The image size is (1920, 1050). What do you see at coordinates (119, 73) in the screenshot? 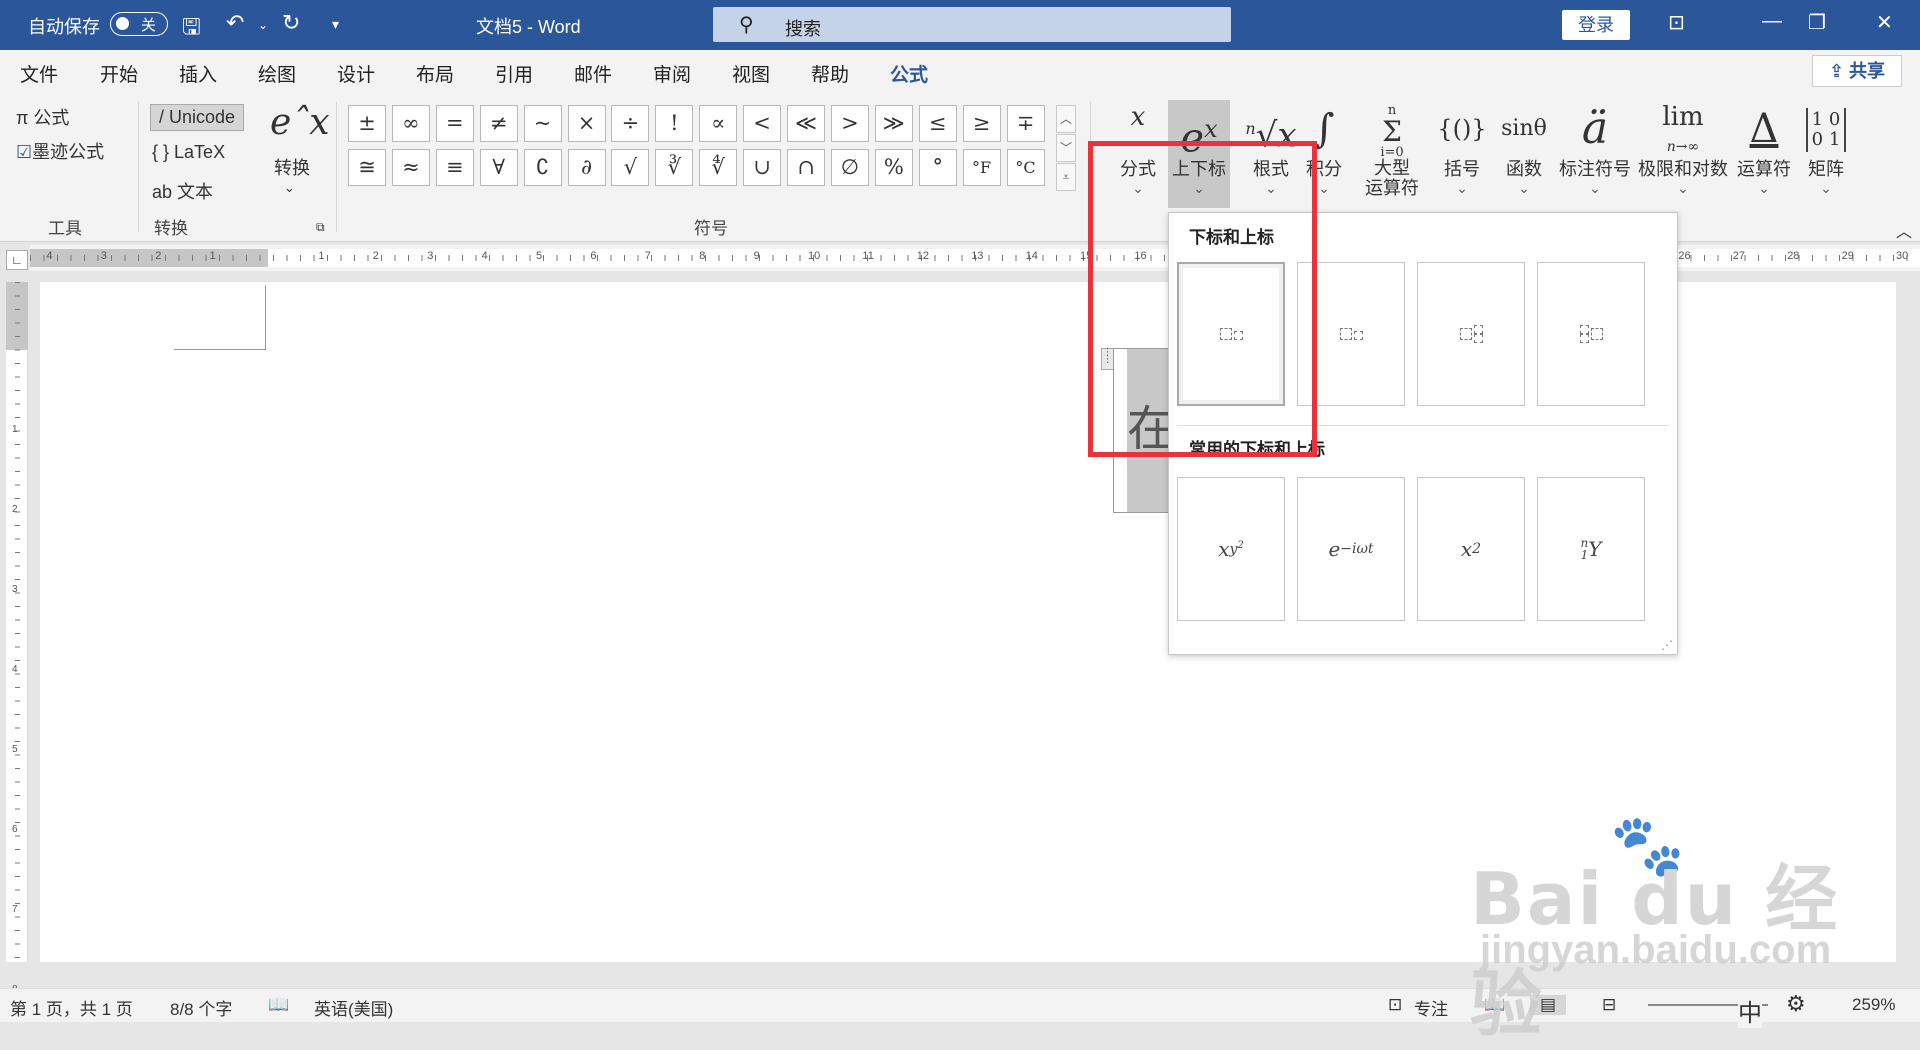
I see `tab-home: 开始` at bounding box center [119, 73].